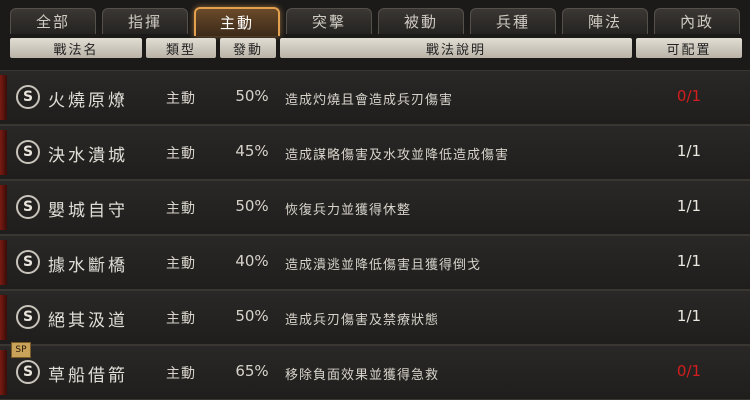  Describe the element at coordinates (369, 100) in the screenshot. I see `tactic-description: 造成灼燒且會造成兵刃傷害` at that location.